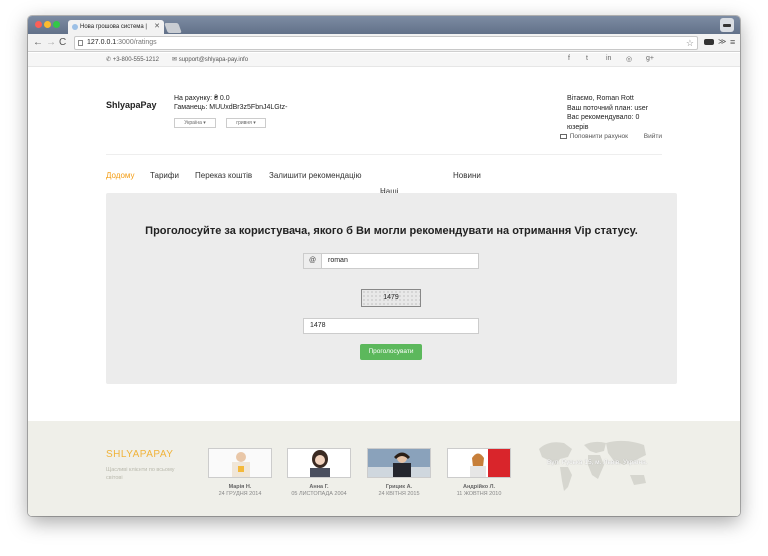 This screenshot has width=768, height=556. Describe the element at coordinates (80, 43) in the screenshot. I see `page-icon` at that location.